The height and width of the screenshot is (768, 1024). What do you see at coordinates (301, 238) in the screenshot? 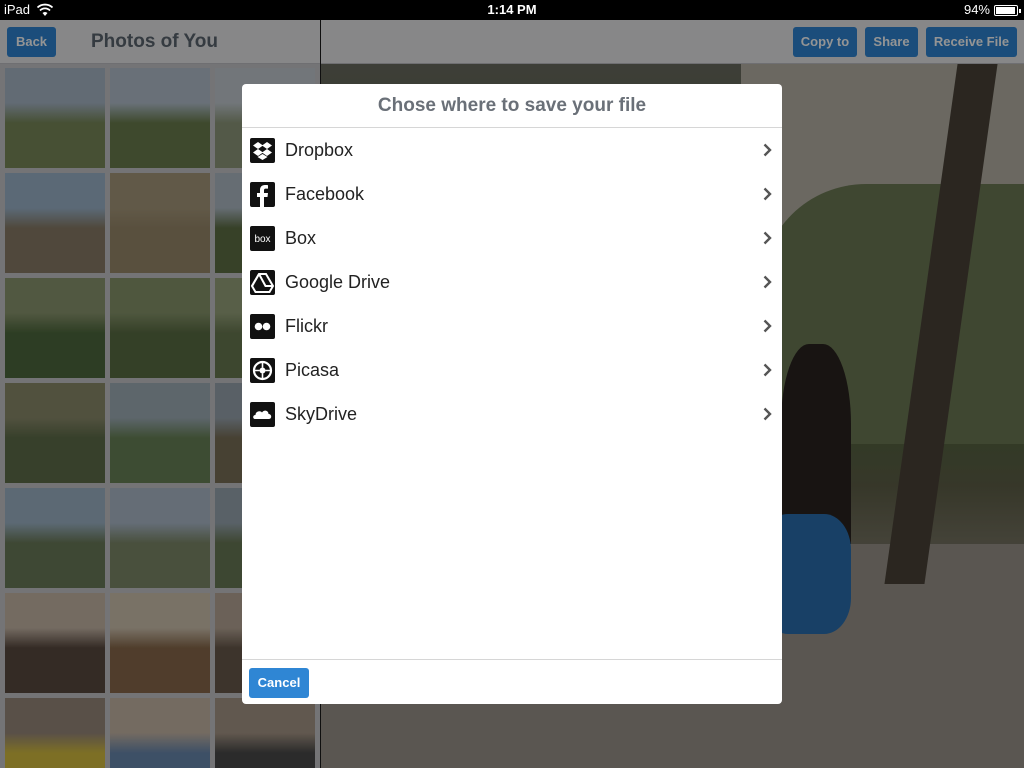
I see `service-label: Box` at bounding box center [301, 238].